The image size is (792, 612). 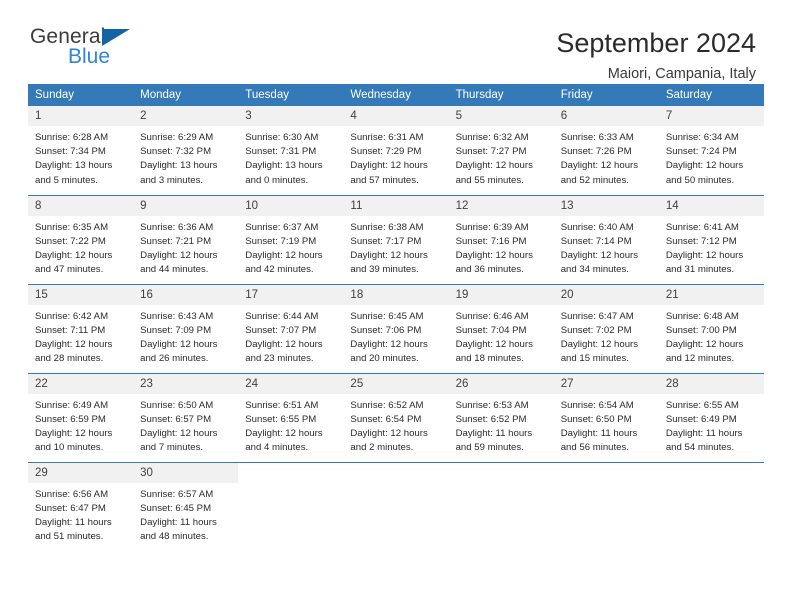 I want to click on day-number: 30, so click(x=186, y=472).